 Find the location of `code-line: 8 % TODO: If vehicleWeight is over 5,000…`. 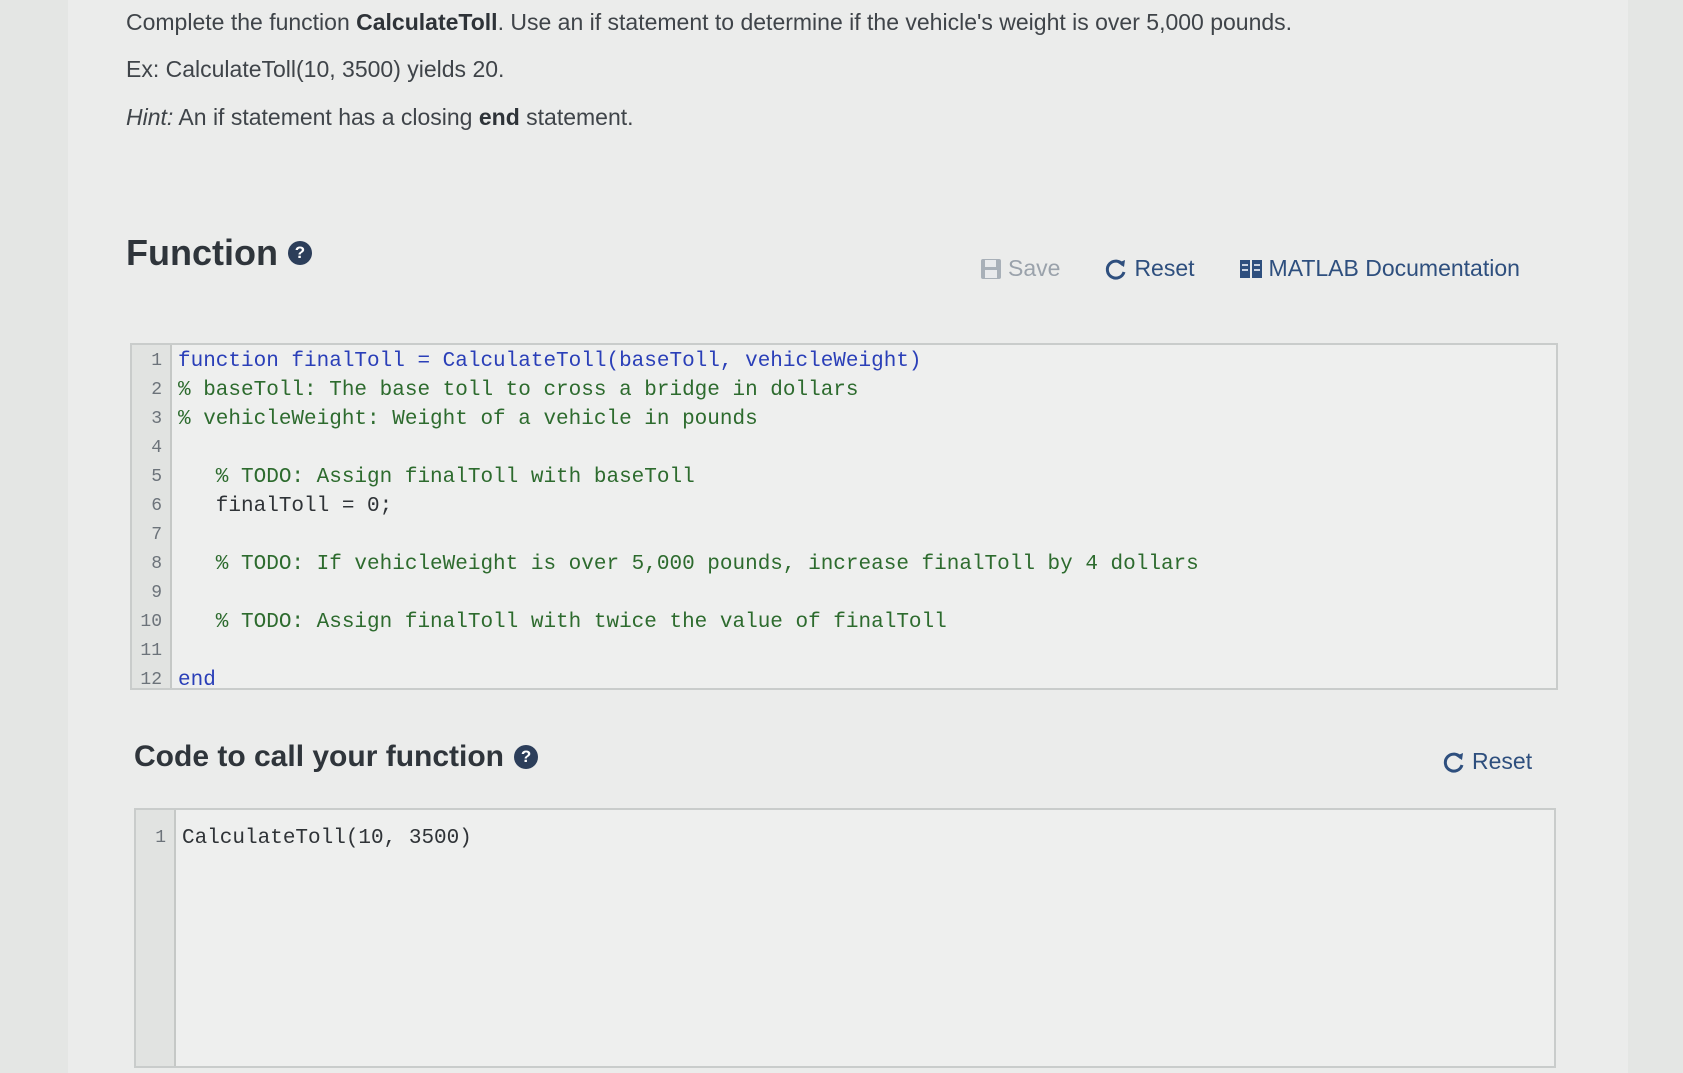

code-line: 8 % TODO: If vehicleWeight is over 5,000… is located at coordinates (844, 564).